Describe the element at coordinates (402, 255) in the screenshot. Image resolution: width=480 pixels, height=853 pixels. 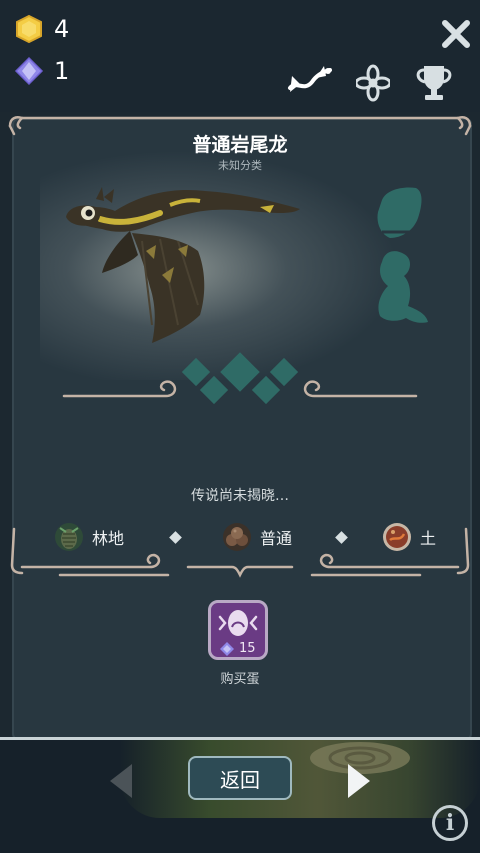
I see `locked-forms-icon` at that location.